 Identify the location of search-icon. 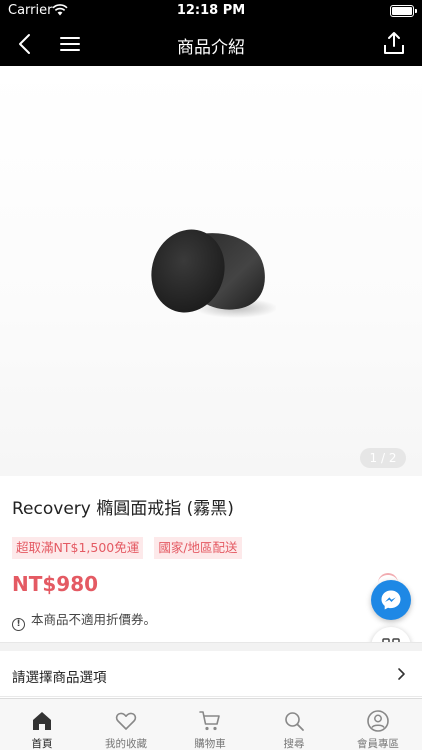
(294, 721).